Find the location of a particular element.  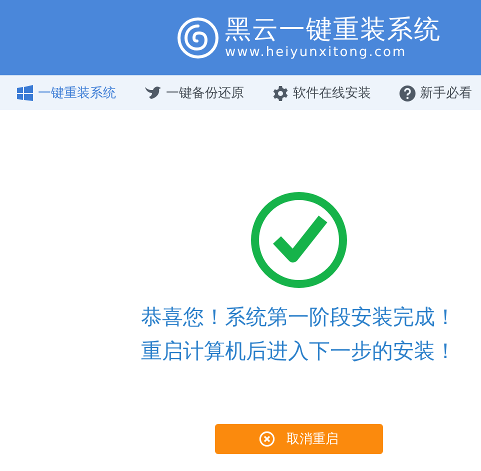

website-url: www.heiyunxitong.com is located at coordinates (316, 52).